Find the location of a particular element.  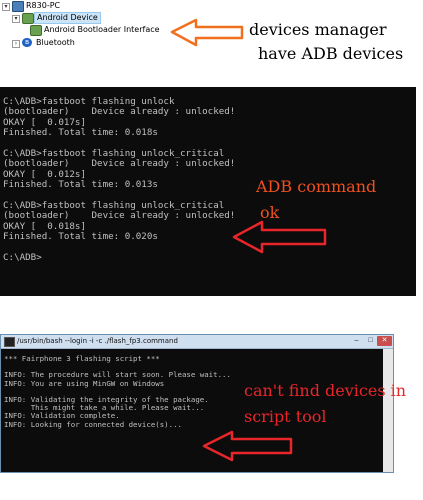

close-button: ✕ is located at coordinates (384, 341).